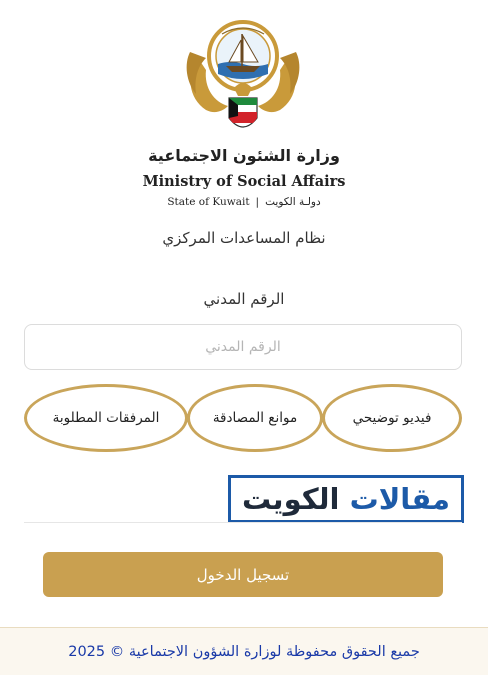 This screenshot has height=675, width=488. What do you see at coordinates (293, 202) in the screenshot?
I see `state-name-arabic: دولـة الكويت` at bounding box center [293, 202].